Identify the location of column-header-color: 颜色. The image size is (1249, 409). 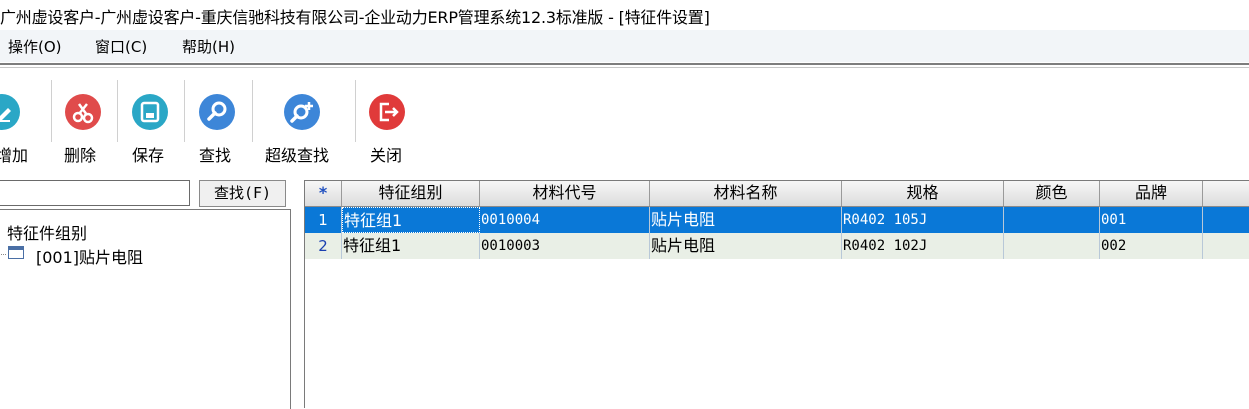
(1052, 193).